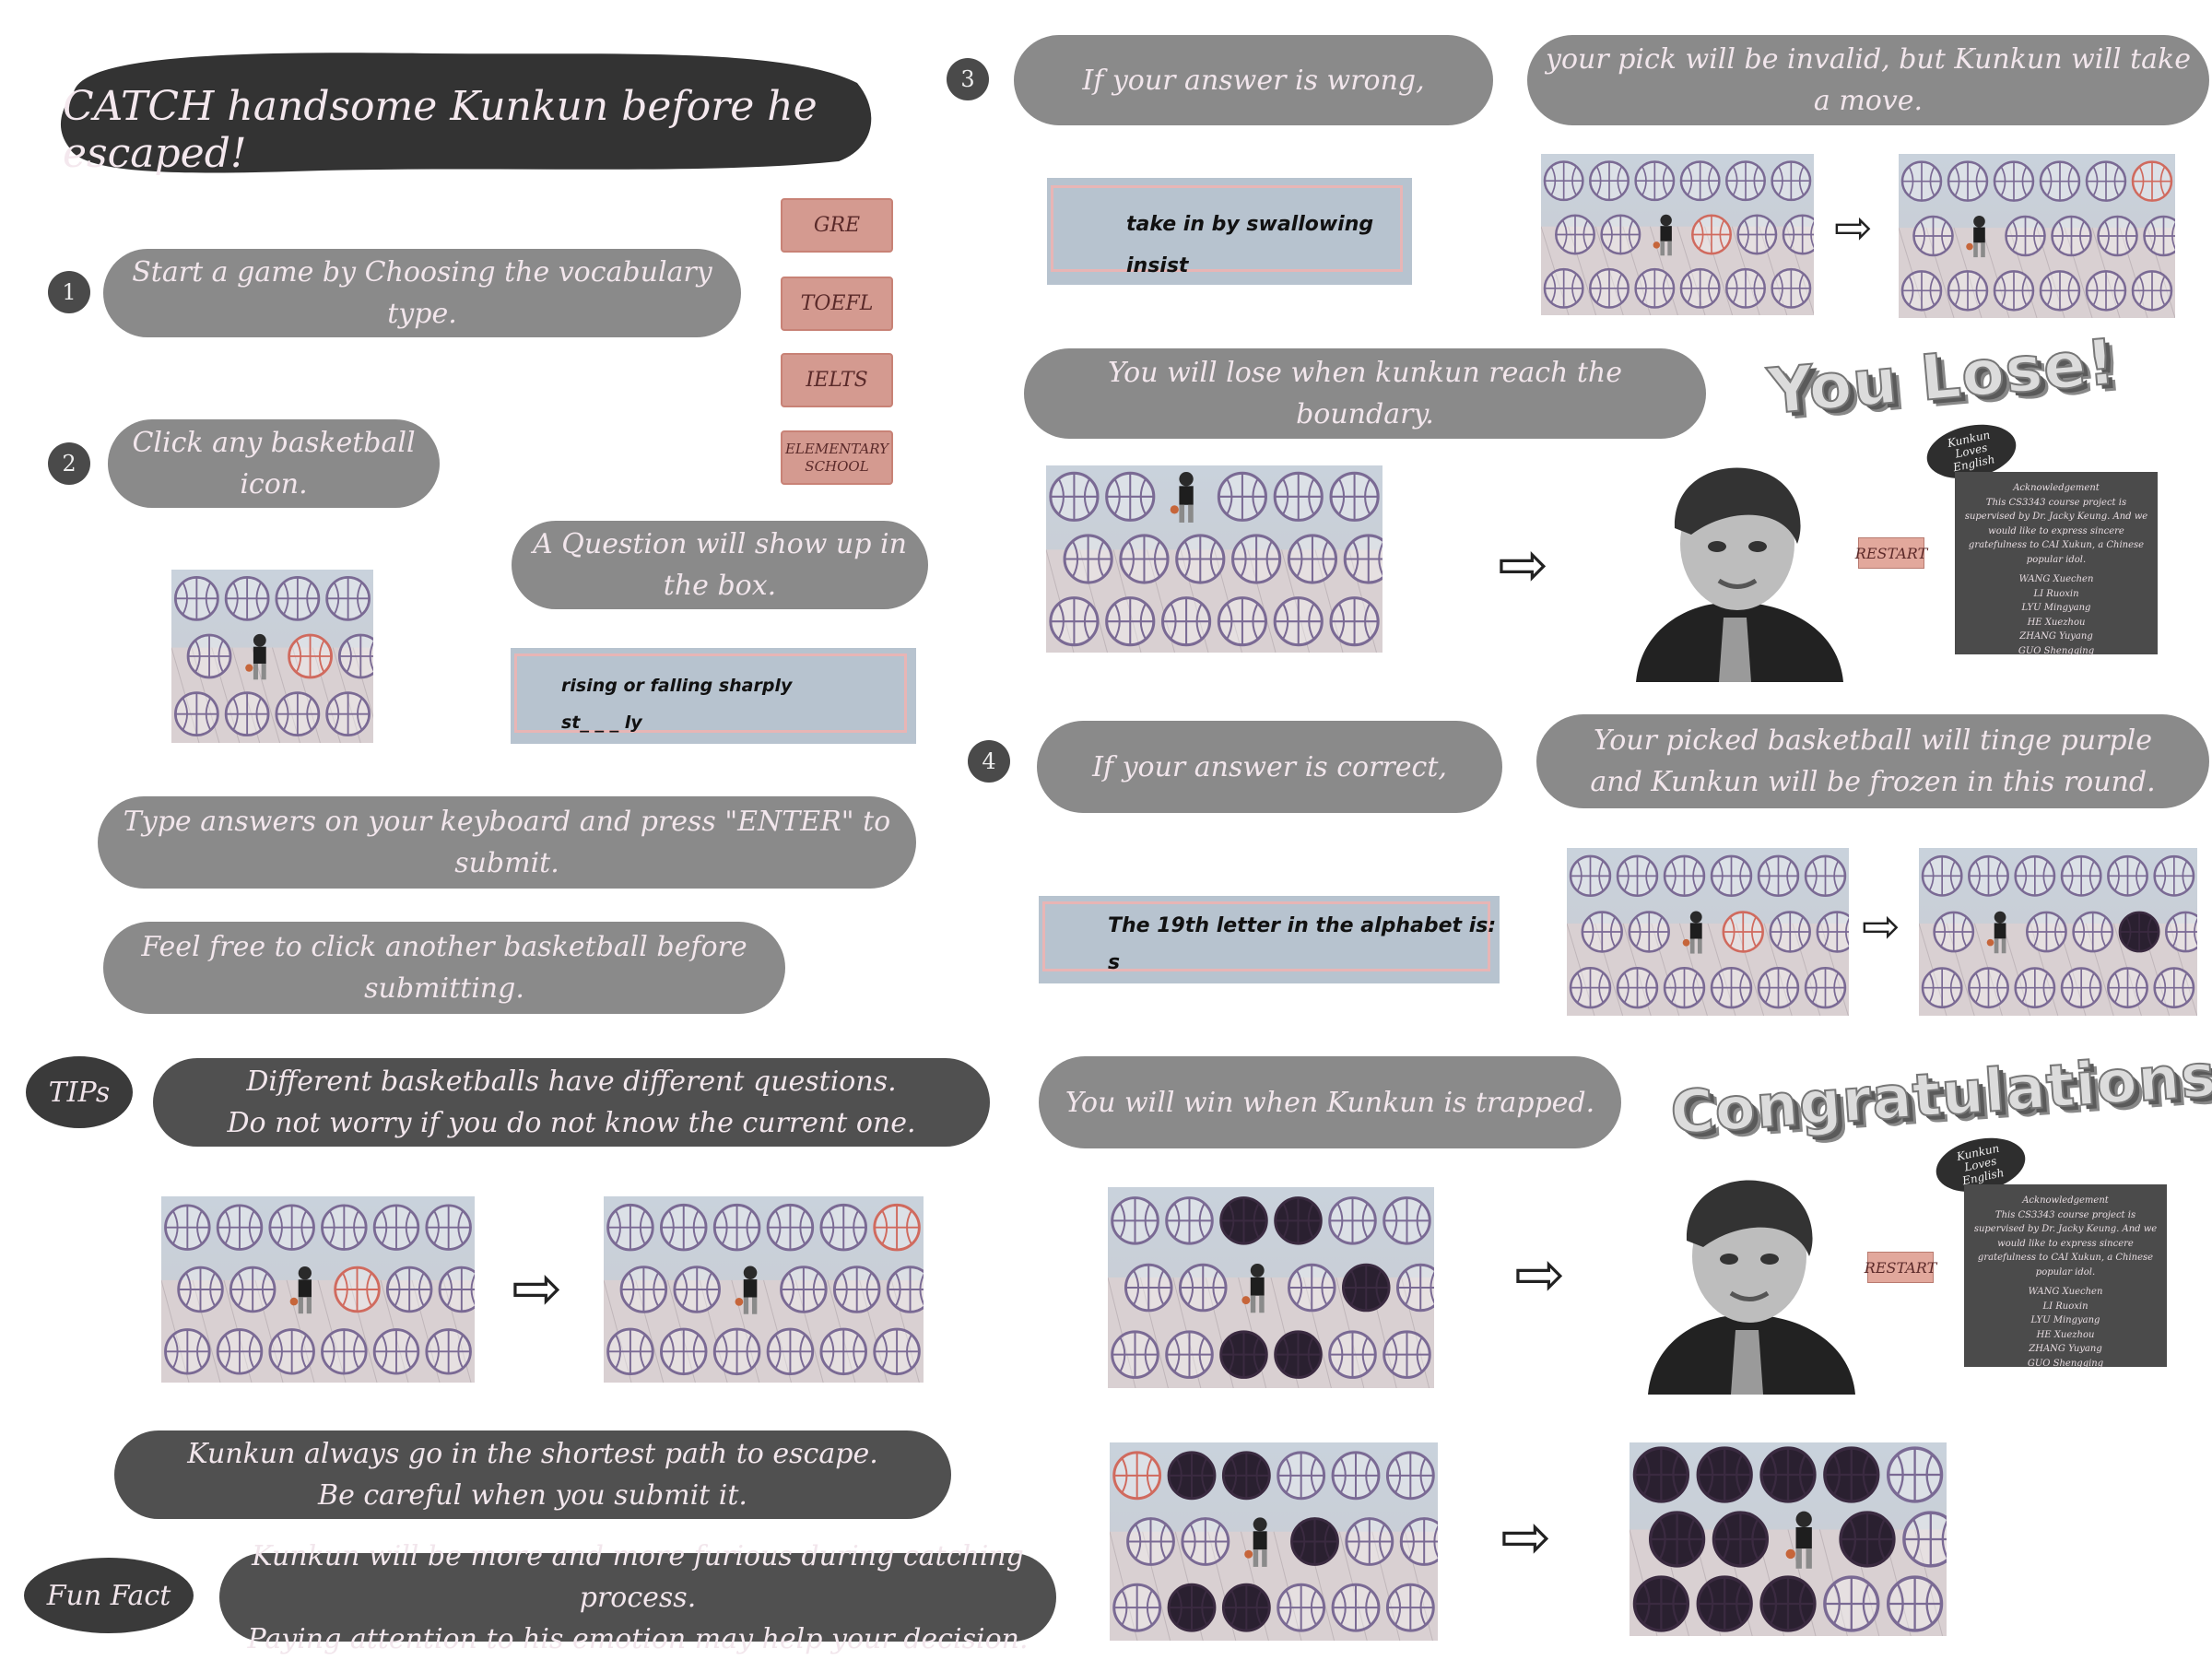 The width and height of the screenshot is (2212, 1660). What do you see at coordinates (318, 1289) in the screenshot?
I see `tips-board-before` at bounding box center [318, 1289].